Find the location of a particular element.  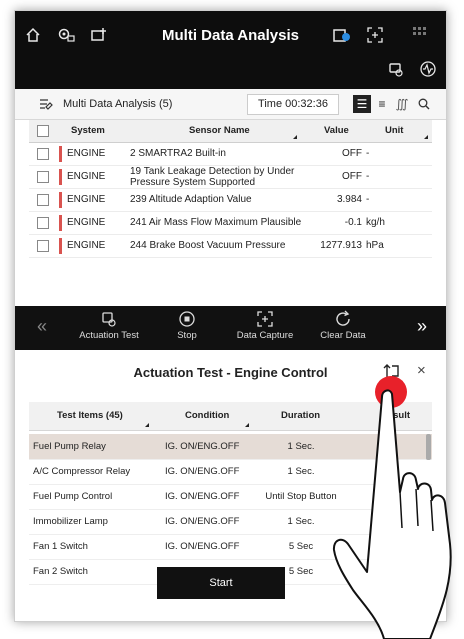

refresh-icon is located at coordinates (343, 320).